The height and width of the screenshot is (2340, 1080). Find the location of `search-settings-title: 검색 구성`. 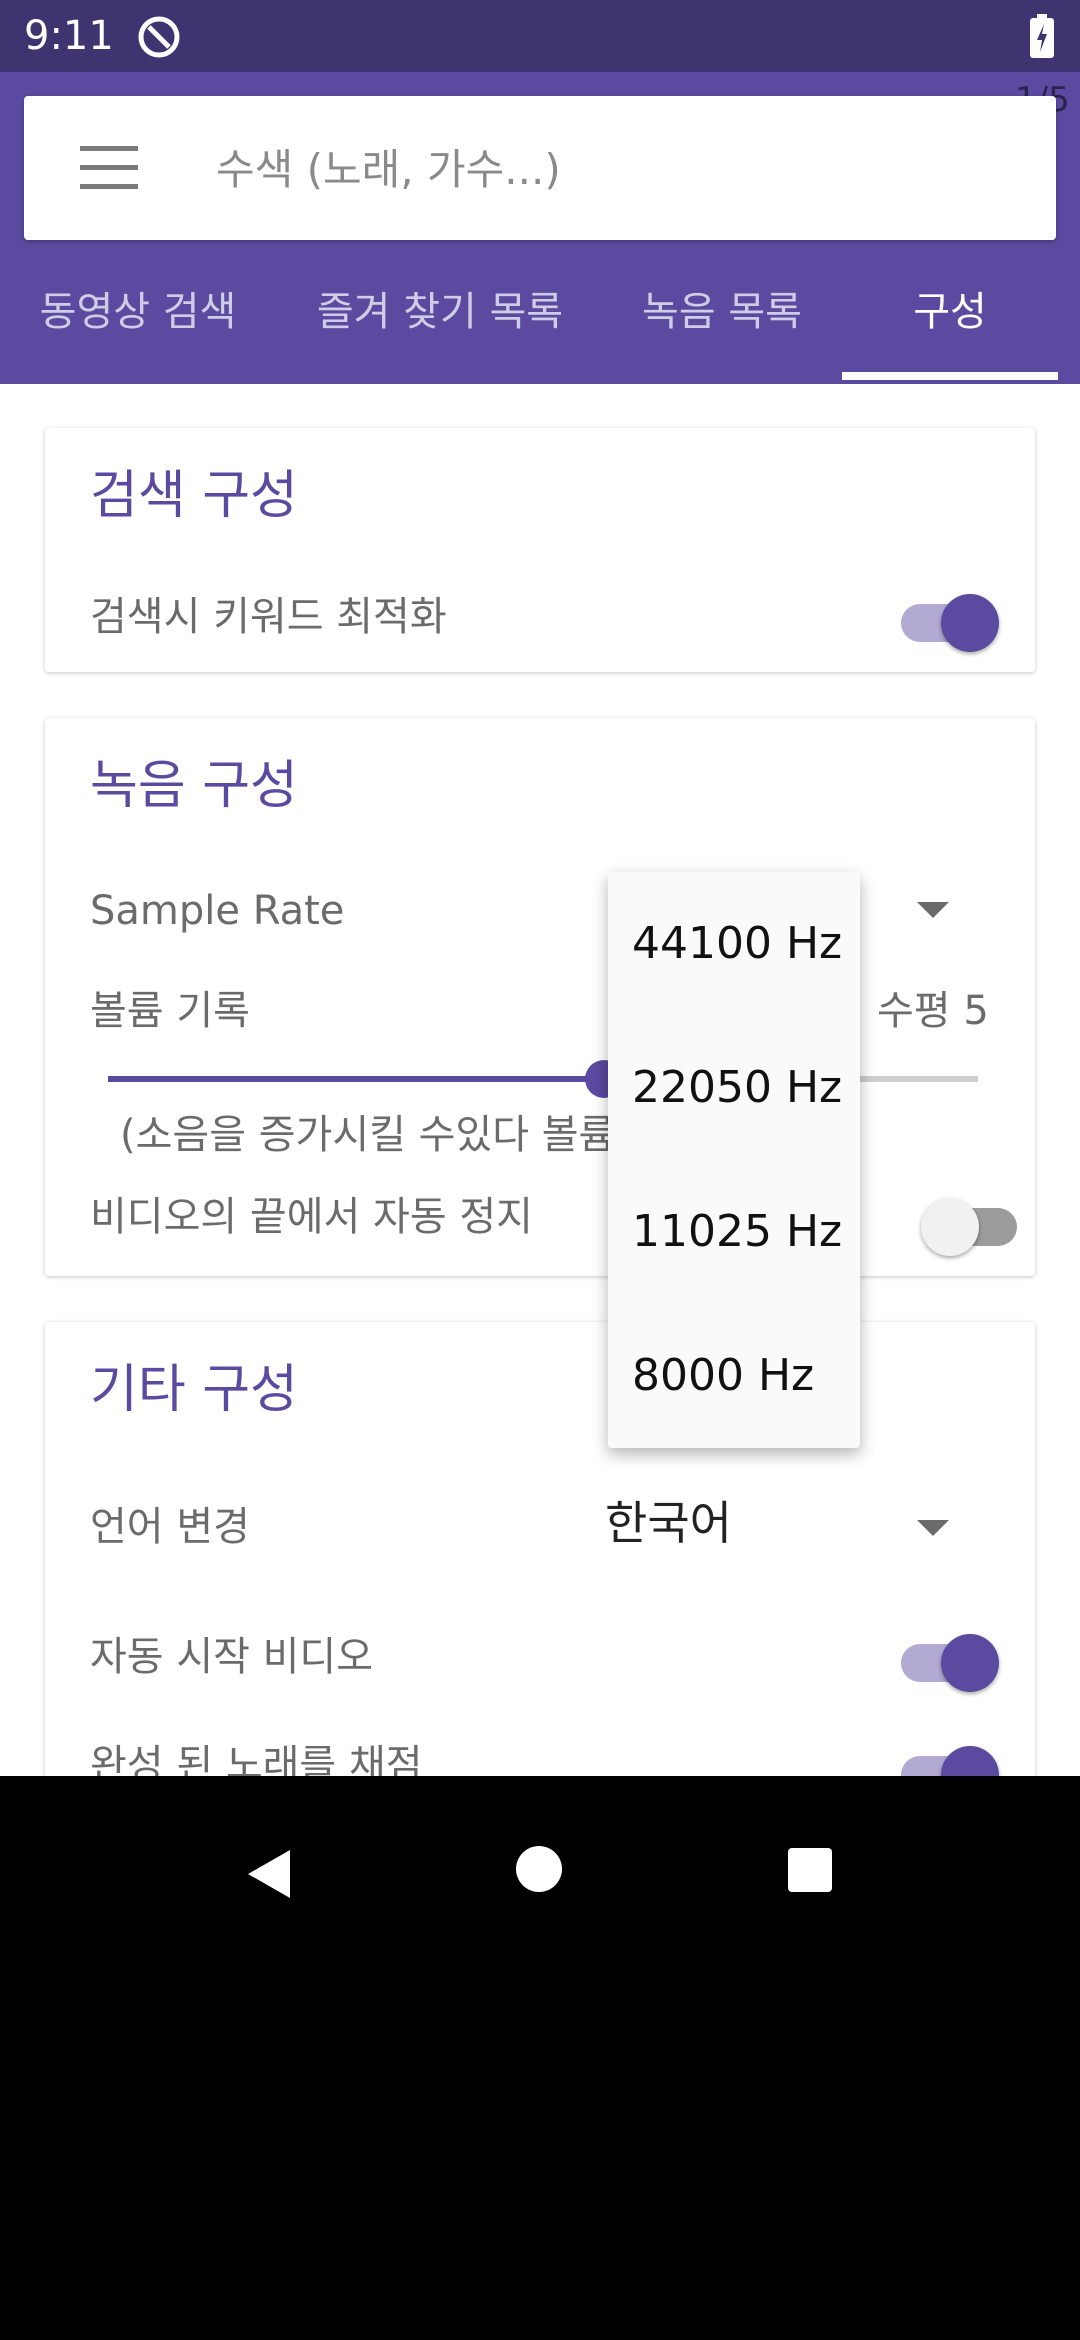

search-settings-title: 검색 구성 is located at coordinates (194, 496).